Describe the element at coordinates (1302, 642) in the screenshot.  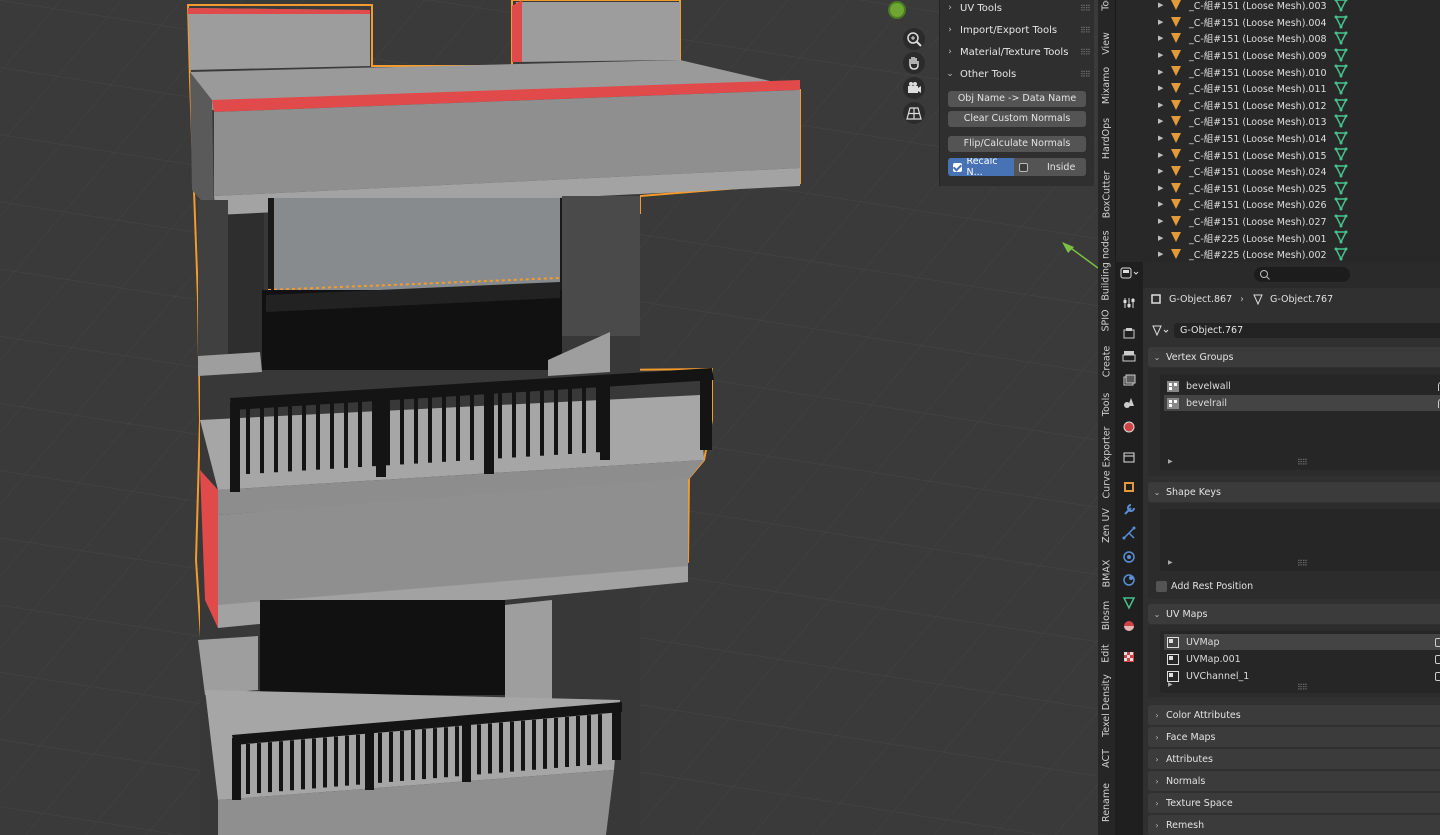
I see `list-item: UVMap` at that location.